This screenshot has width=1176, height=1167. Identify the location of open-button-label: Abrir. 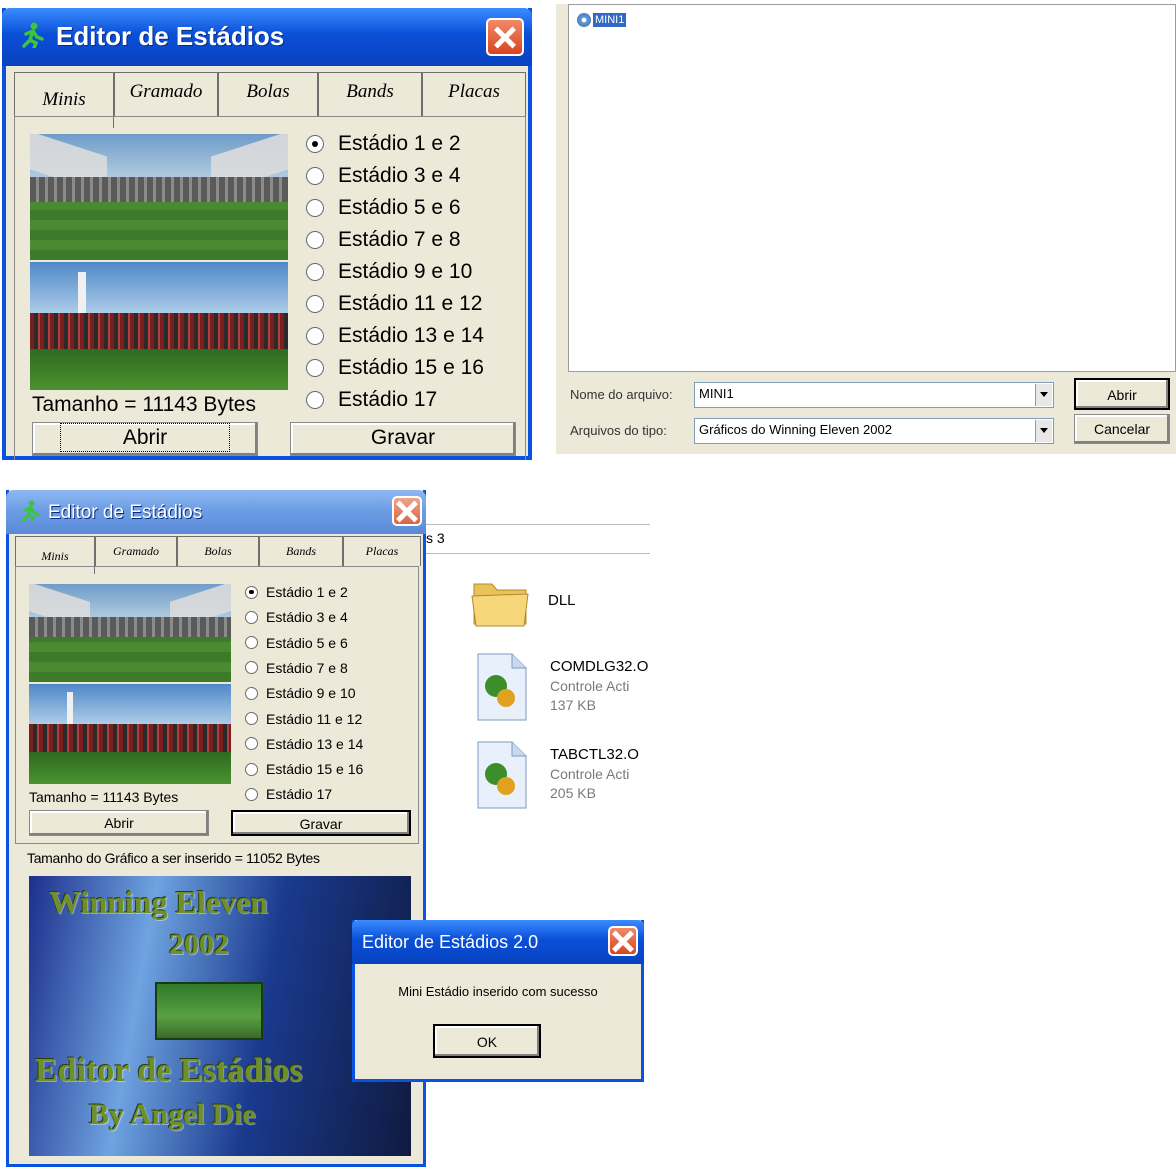
(145, 437).